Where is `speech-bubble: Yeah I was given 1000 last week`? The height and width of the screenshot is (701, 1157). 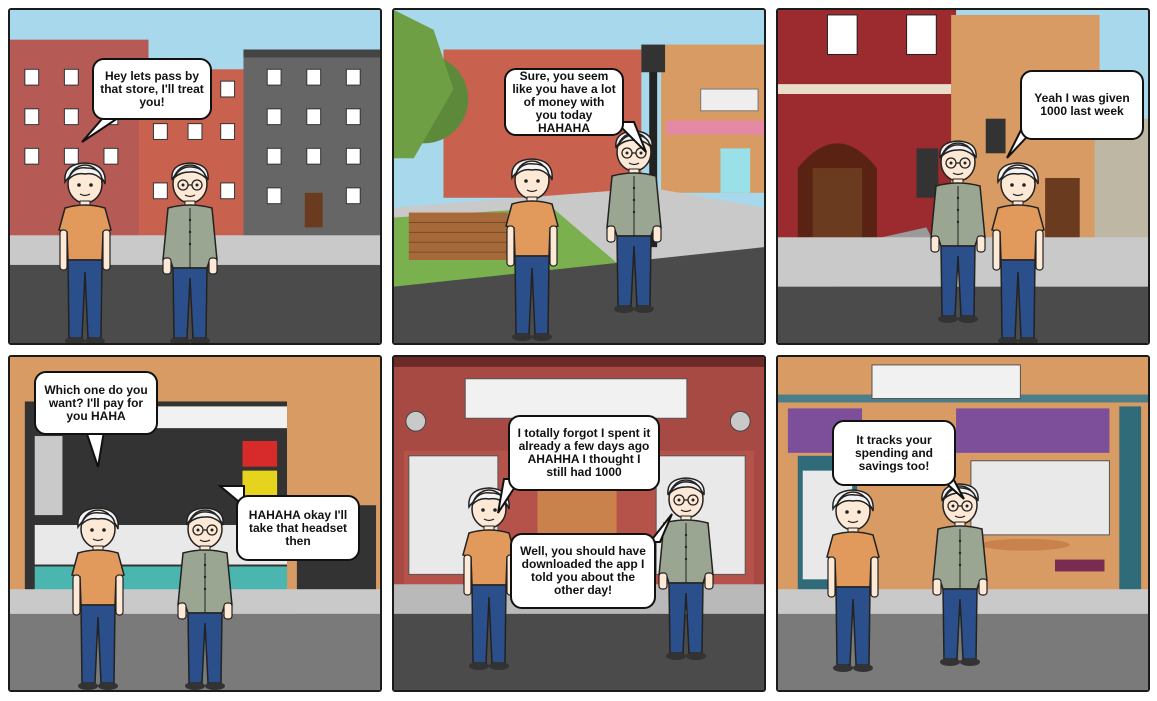 speech-bubble: Yeah I was given 1000 last week is located at coordinates (1082, 105).